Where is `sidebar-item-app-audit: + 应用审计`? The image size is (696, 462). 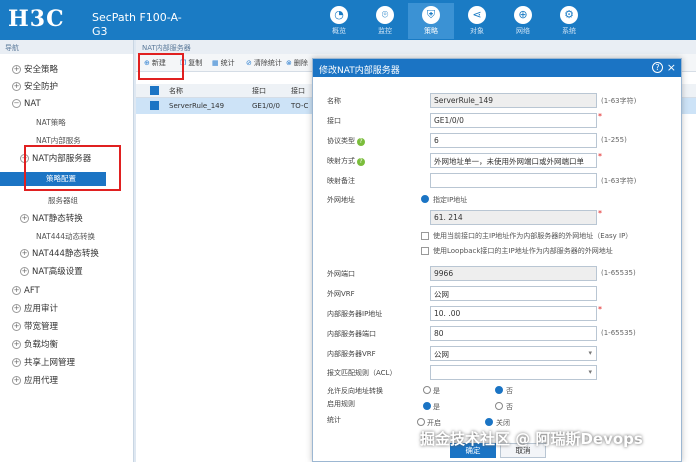
sidebar-item-app-audit: + 应用审计 is located at coordinates (67, 309).